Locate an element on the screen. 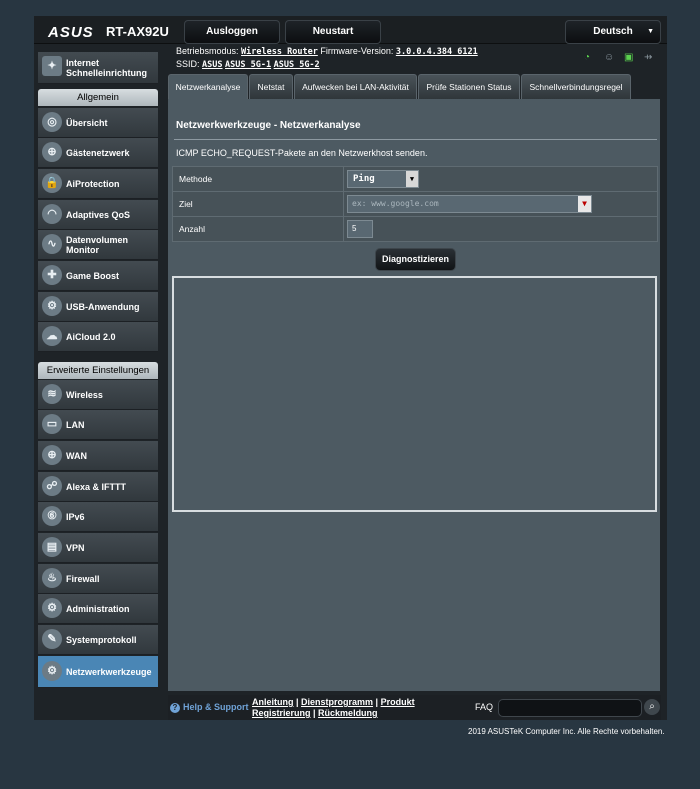 This screenshot has height=789, width=700. firmware-link: 3.0.0.4.384_6121 is located at coordinates (437, 52).